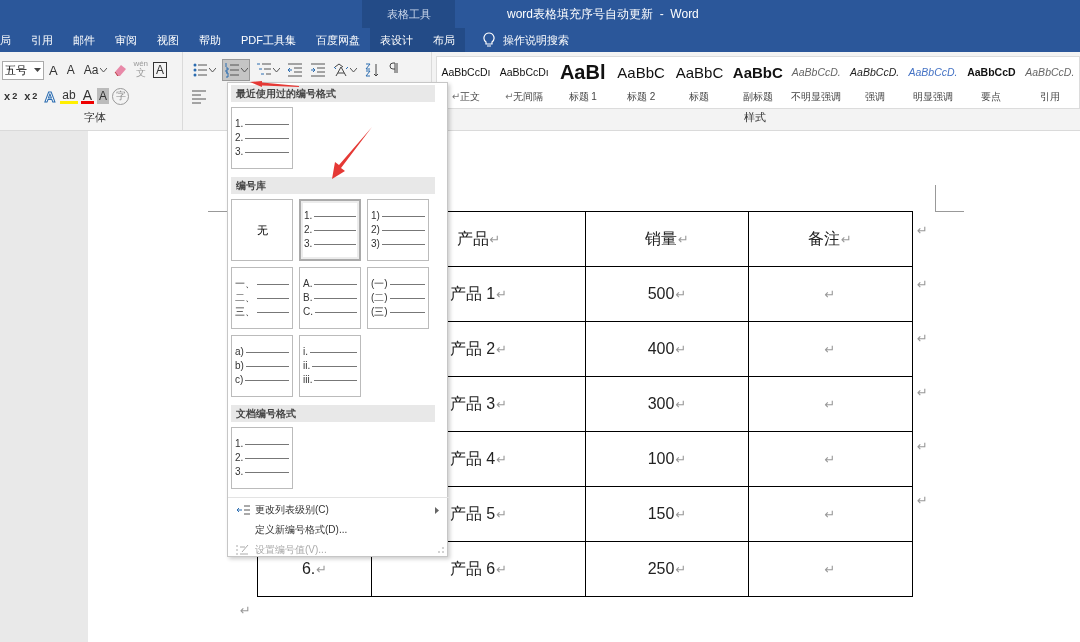 This screenshot has height=642, width=1080. Describe the element at coordinates (84, 40) in the screenshot. I see `ribbon-tab: 邮件` at that location.